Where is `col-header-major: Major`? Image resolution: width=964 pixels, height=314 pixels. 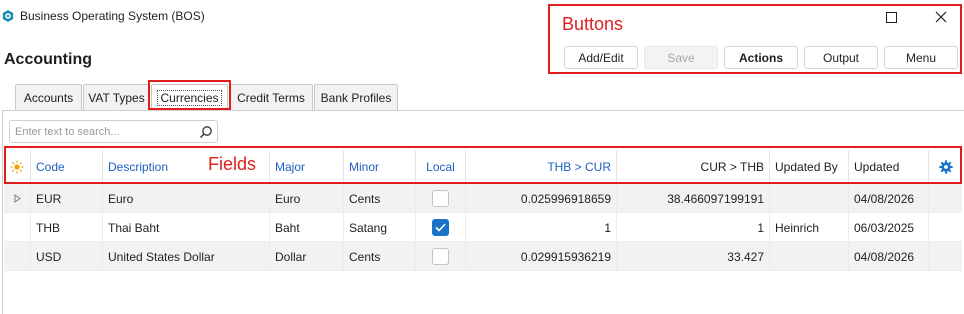 col-header-major: Major is located at coordinates (307, 166).